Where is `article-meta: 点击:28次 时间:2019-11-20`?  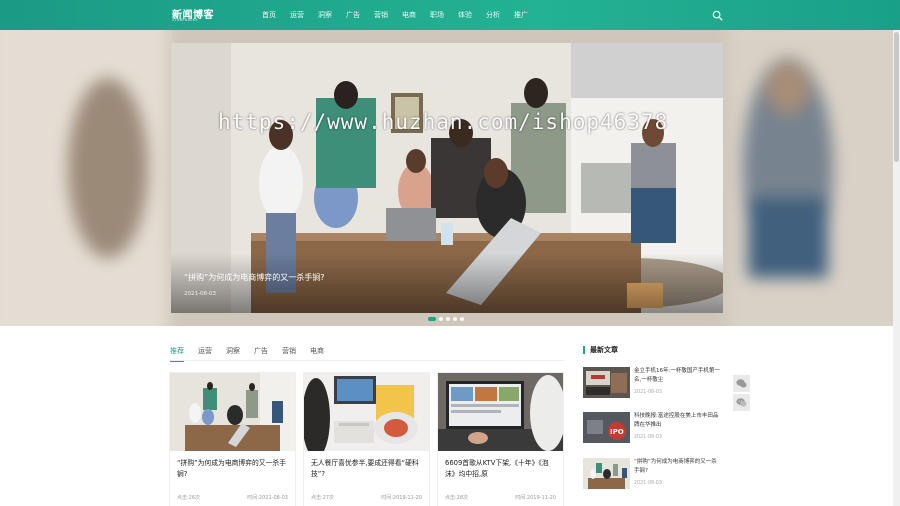 article-meta: 点击:28次 时间:2019-11-20 is located at coordinates (500, 497).